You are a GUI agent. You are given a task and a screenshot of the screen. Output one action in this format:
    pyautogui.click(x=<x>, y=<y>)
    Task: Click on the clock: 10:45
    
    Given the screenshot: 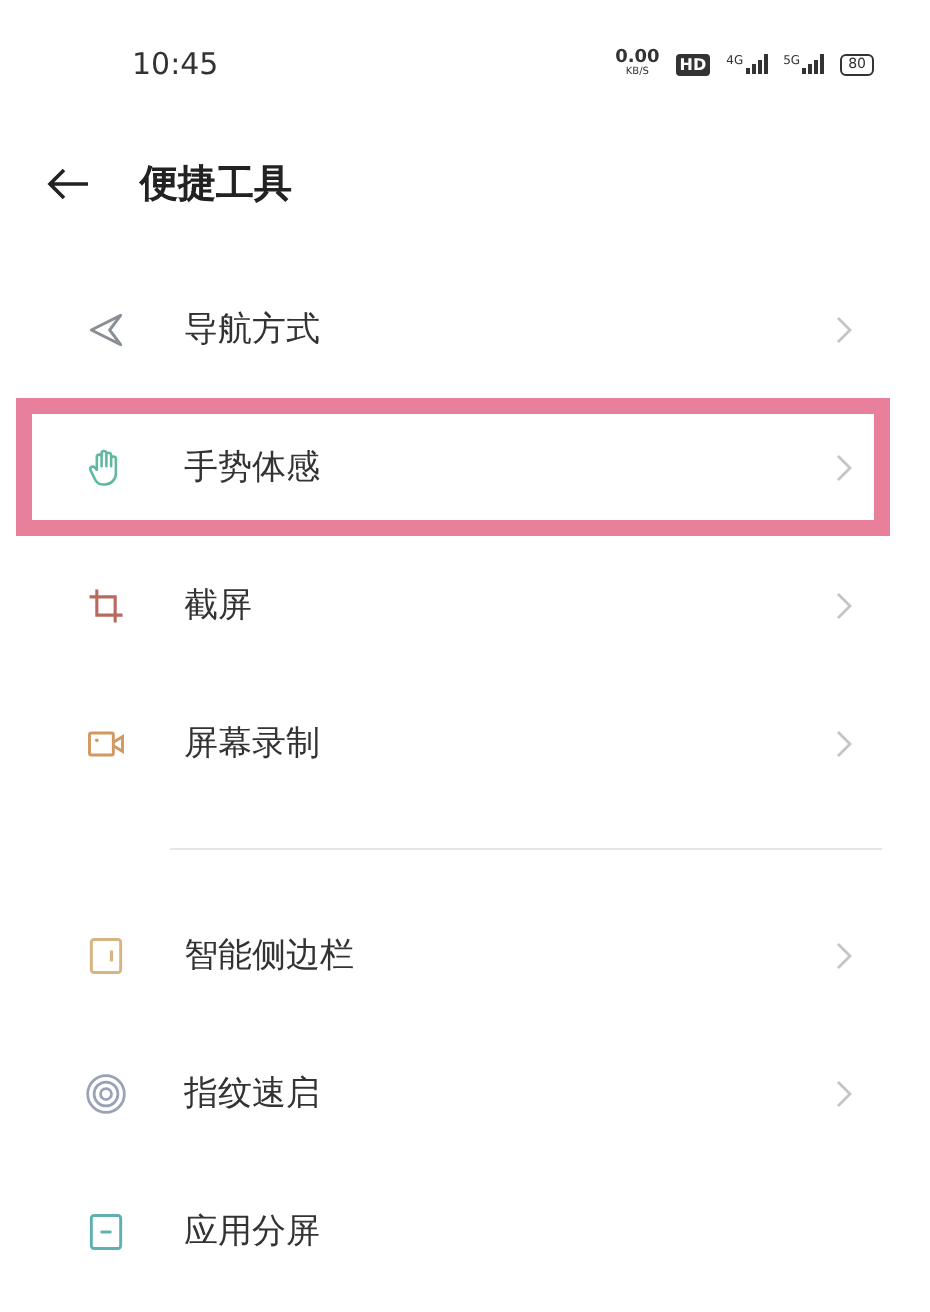 What is the action you would take?
    pyautogui.click(x=175, y=64)
    